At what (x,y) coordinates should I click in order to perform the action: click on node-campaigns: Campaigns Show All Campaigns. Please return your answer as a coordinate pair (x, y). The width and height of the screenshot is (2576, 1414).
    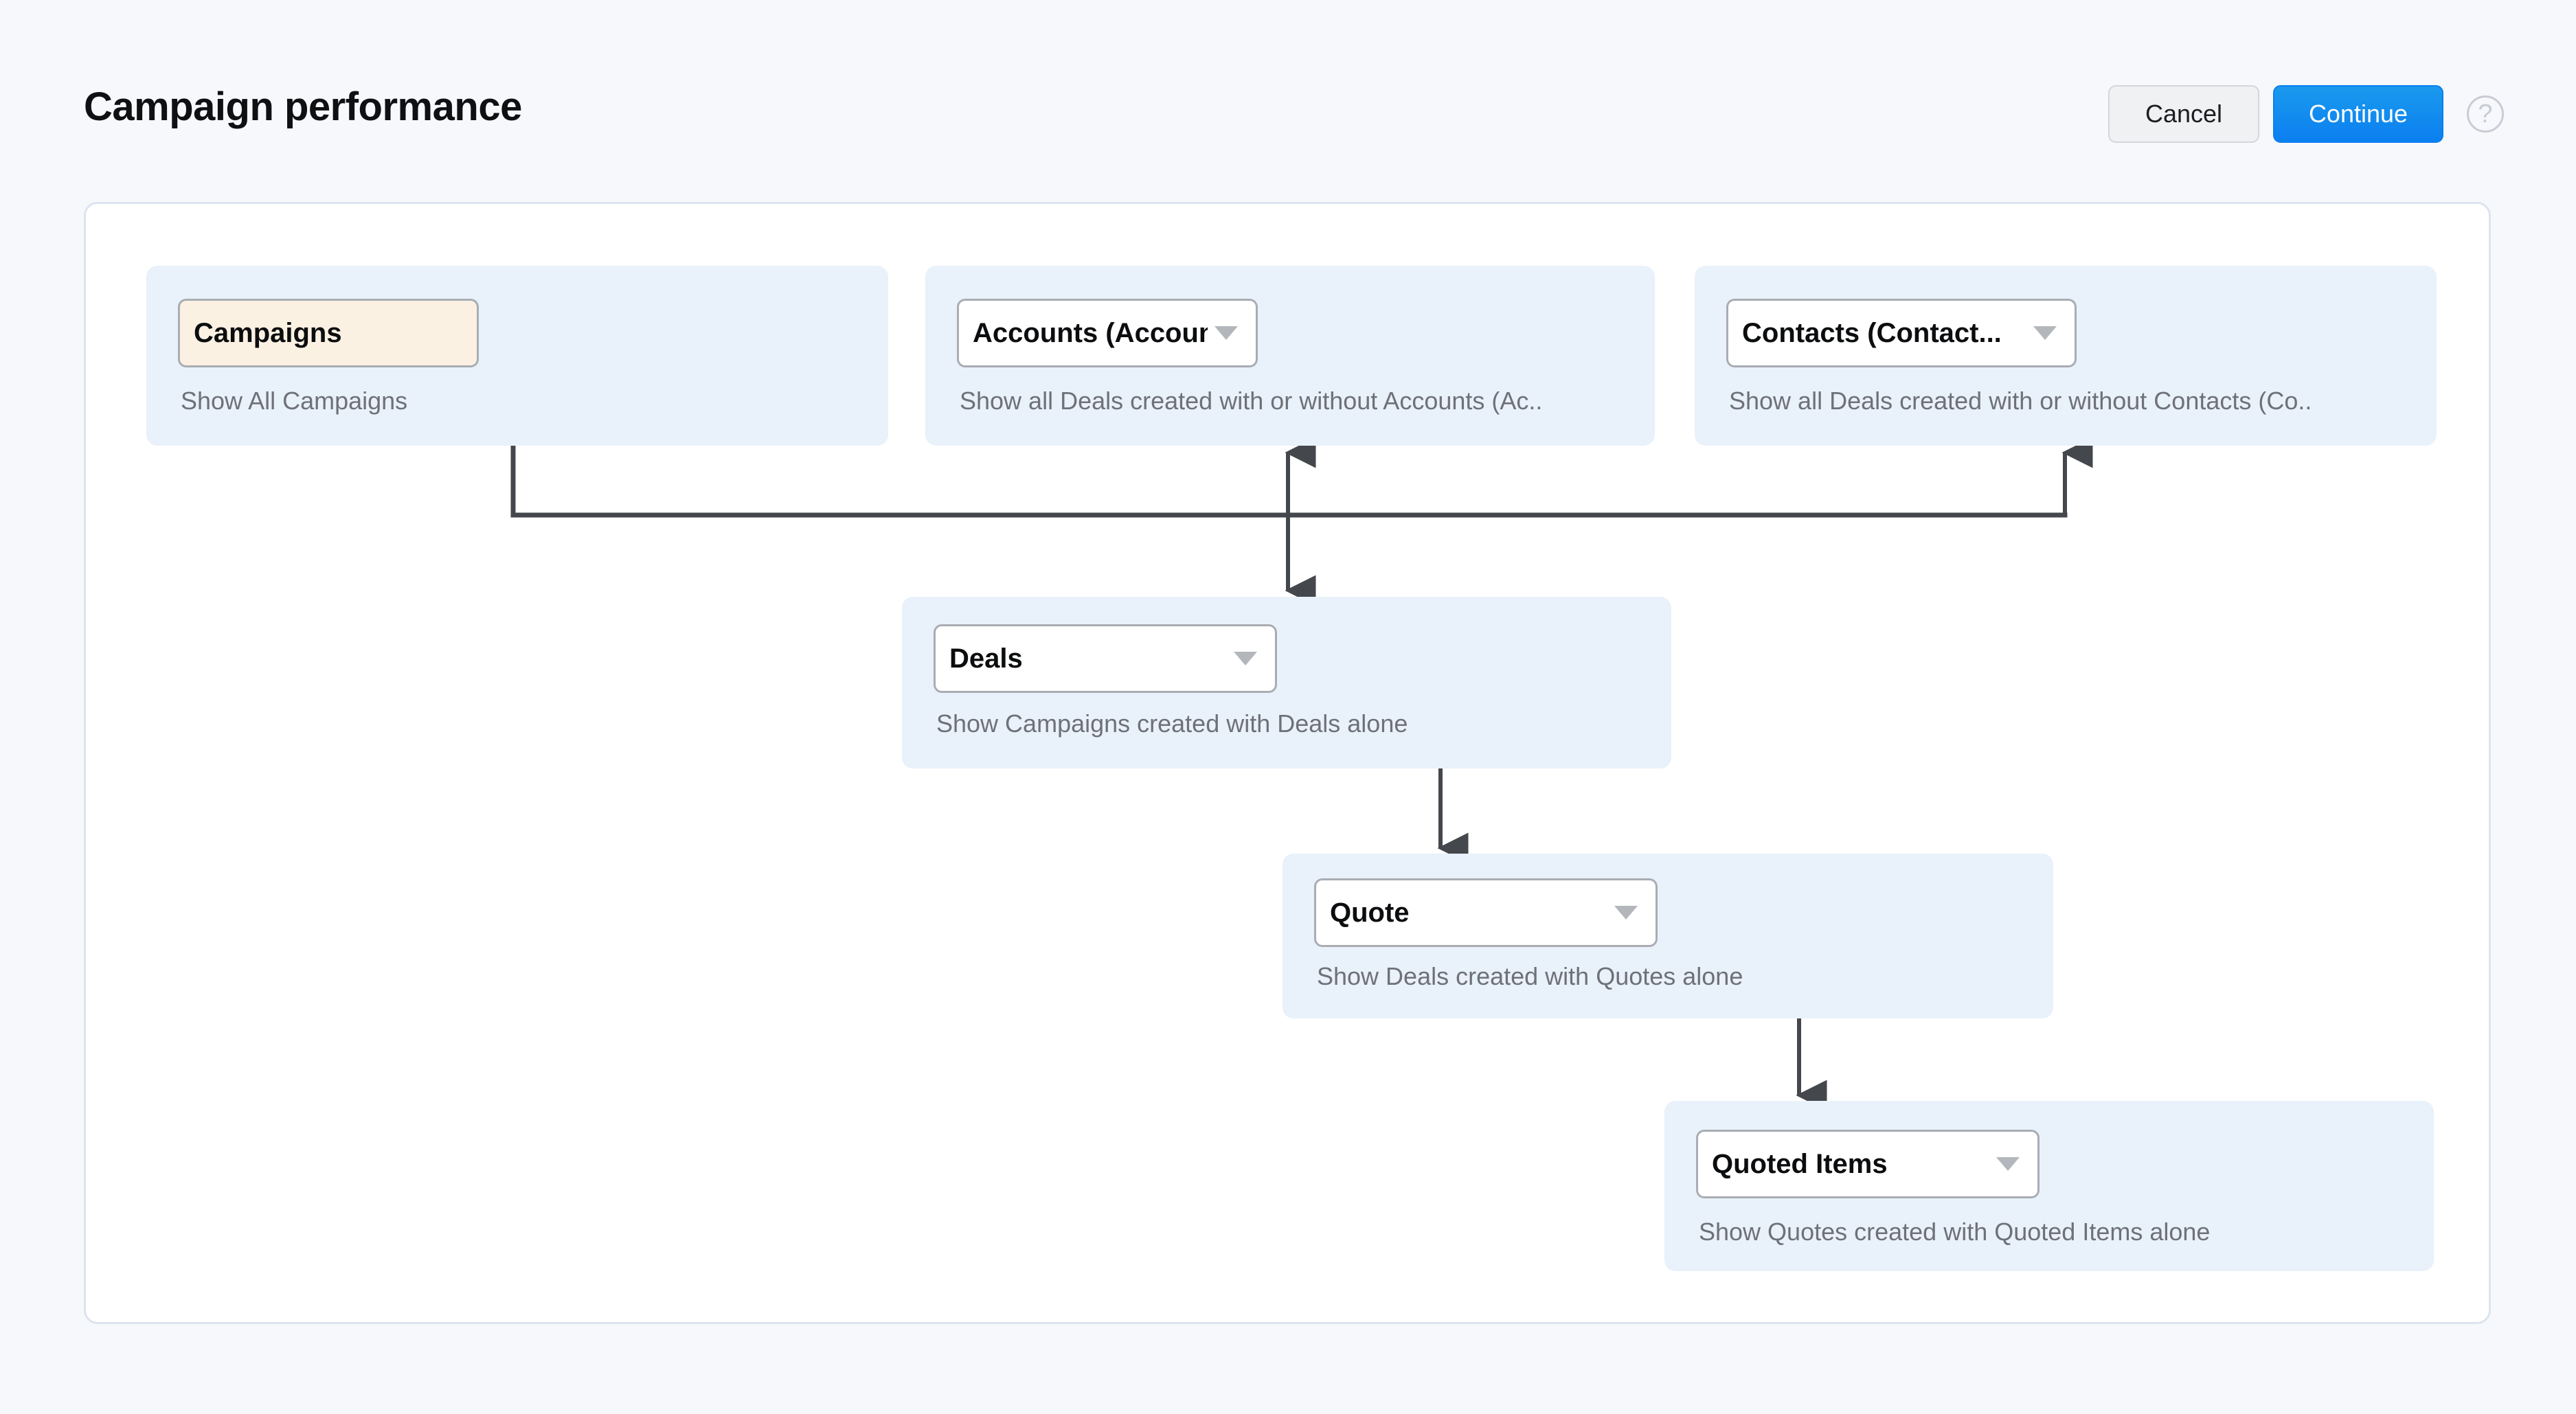
    Looking at the image, I should click on (517, 356).